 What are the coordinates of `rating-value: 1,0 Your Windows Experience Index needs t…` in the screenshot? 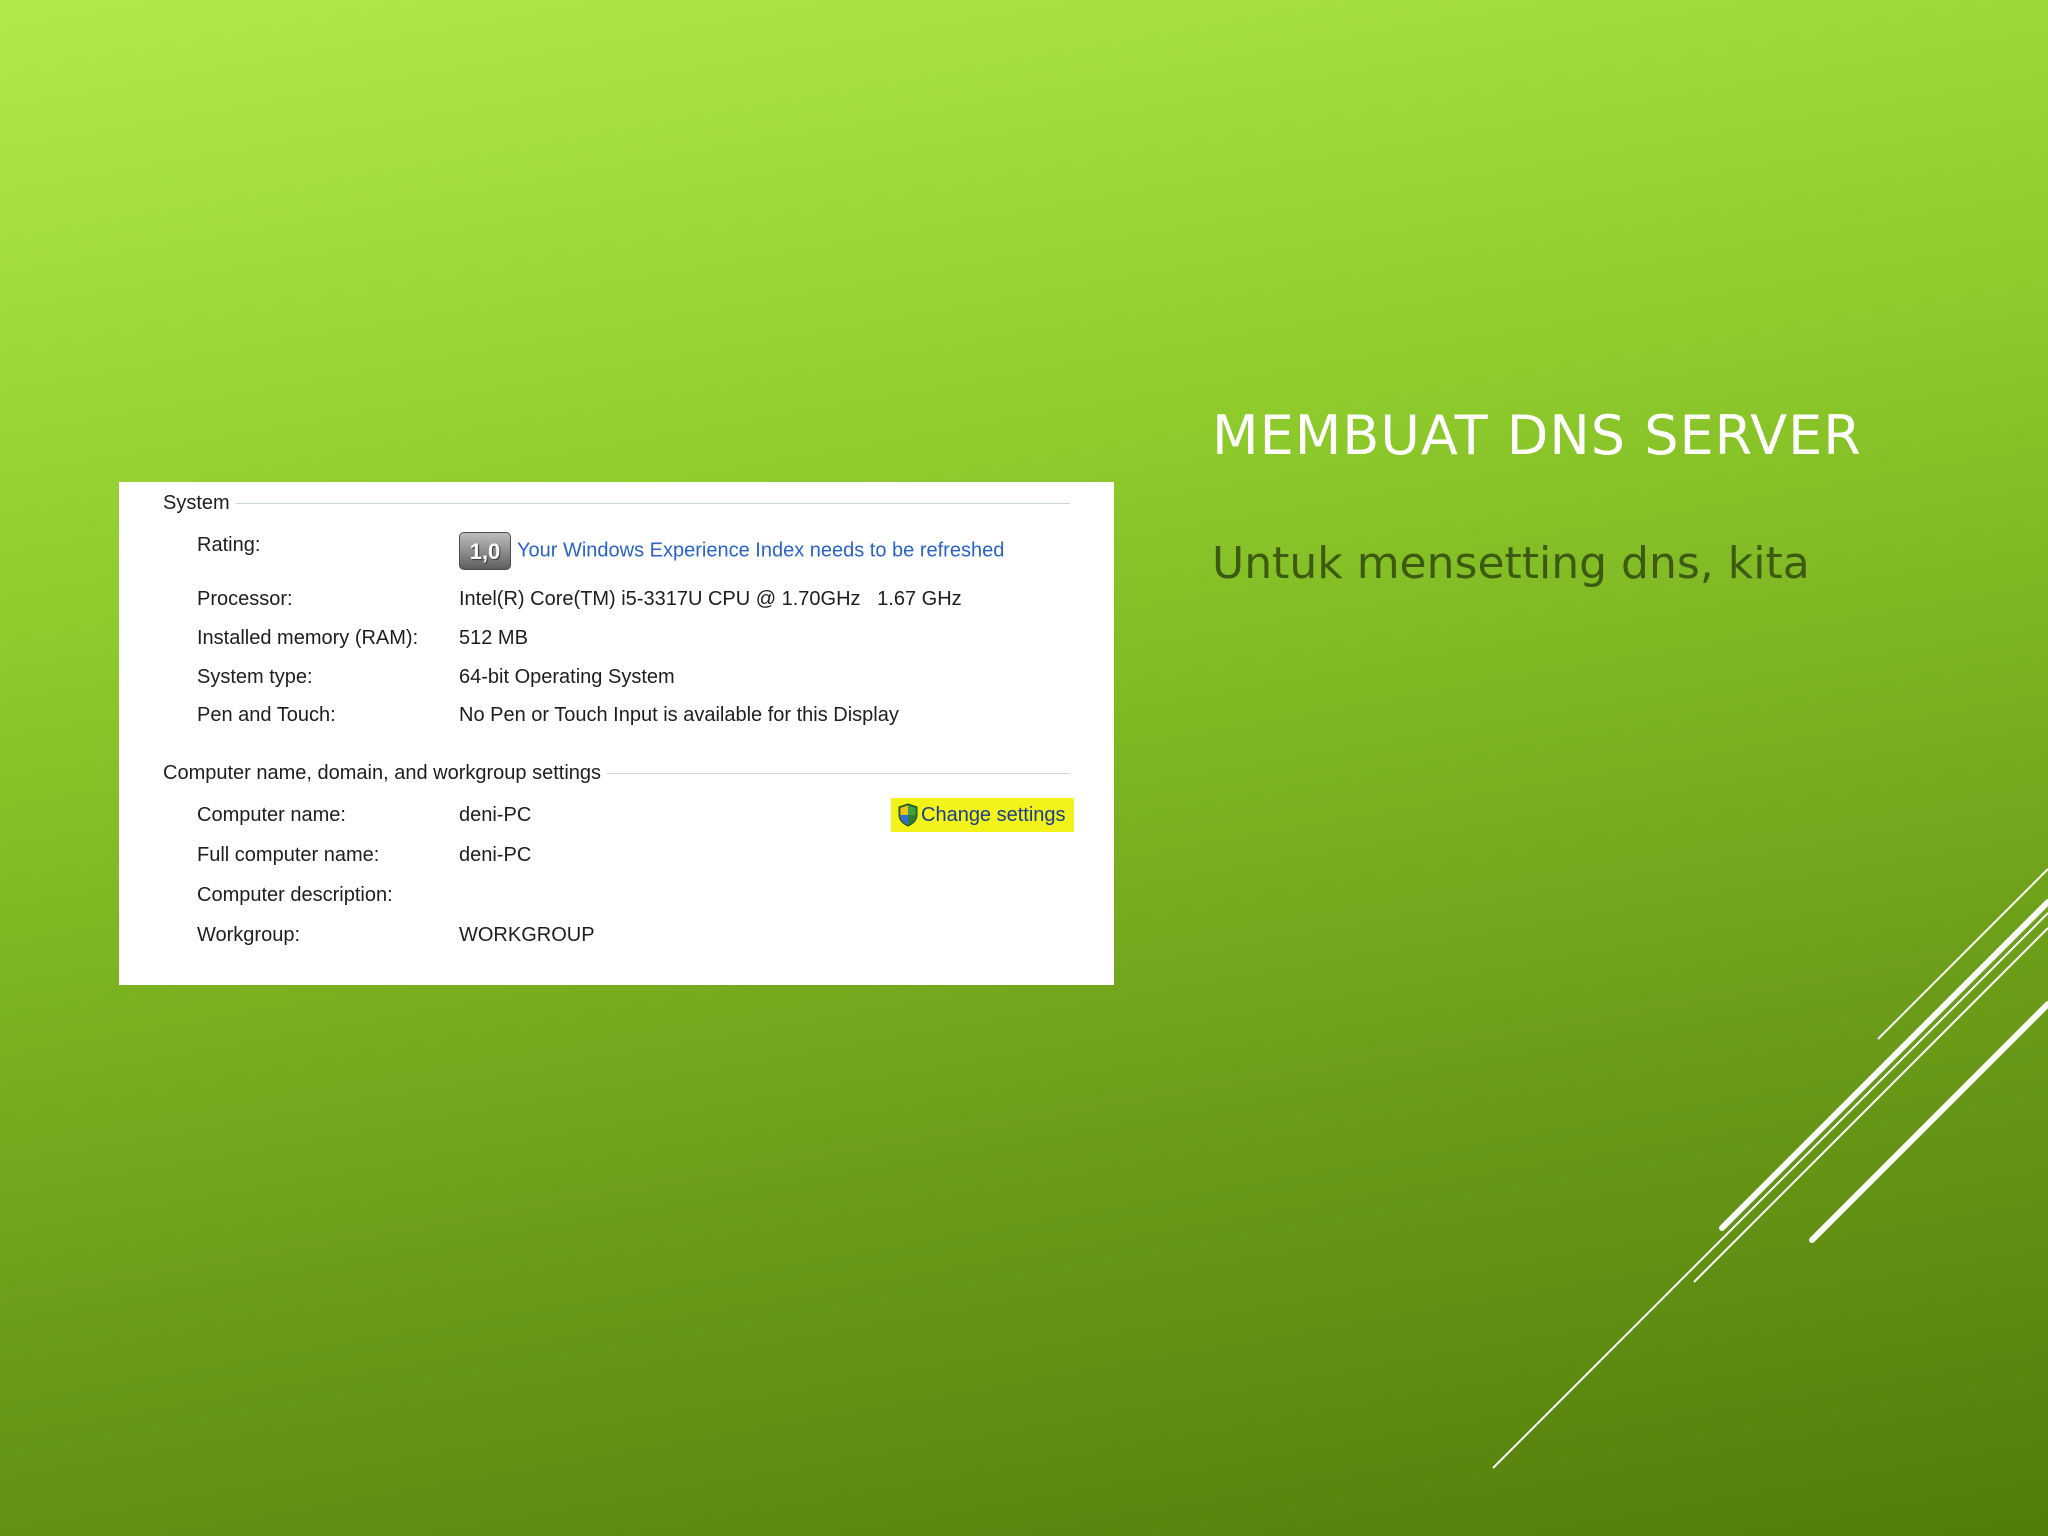 It's located at (731, 551).